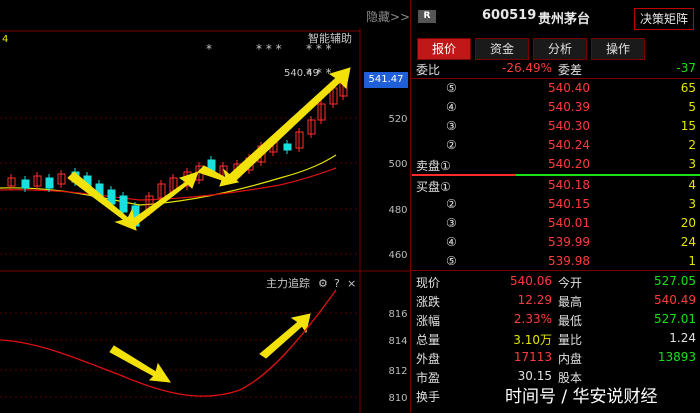  What do you see at coordinates (386, 80) in the screenshot?
I see `current-price-tag: 541.47` at bounding box center [386, 80].